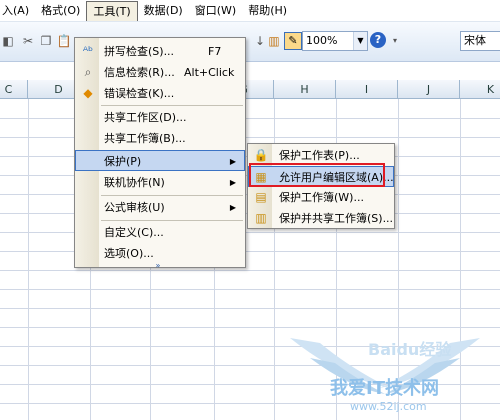 Image resolution: width=500 pixels, height=420 pixels. Describe the element at coordinates (378, 40) in the screenshot. I see `help-icon: ?` at that location.